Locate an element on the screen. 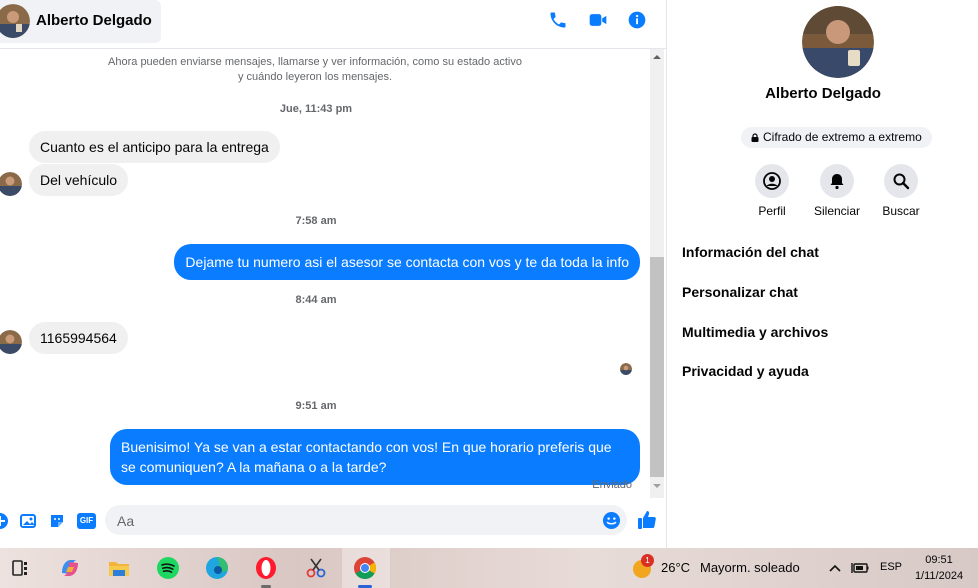 The width and height of the screenshot is (978, 588). phone-icon is located at coordinates (558, 20).